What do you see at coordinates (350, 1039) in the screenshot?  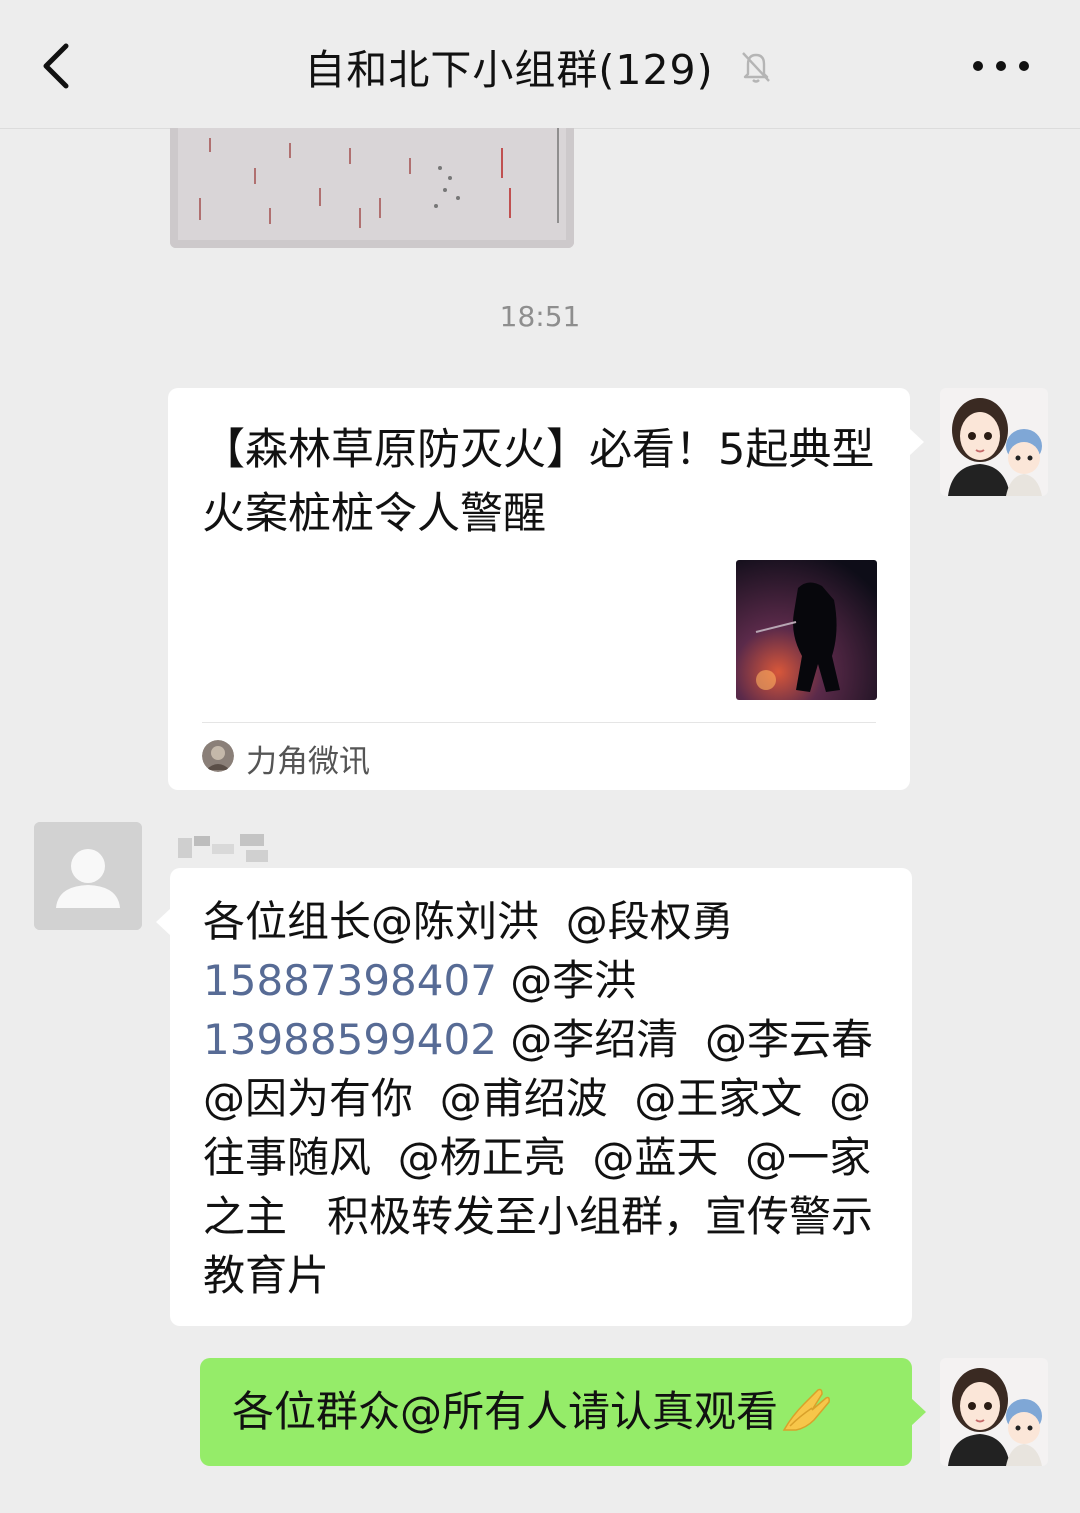 I see `phone-number-link: 13988599402` at bounding box center [350, 1039].